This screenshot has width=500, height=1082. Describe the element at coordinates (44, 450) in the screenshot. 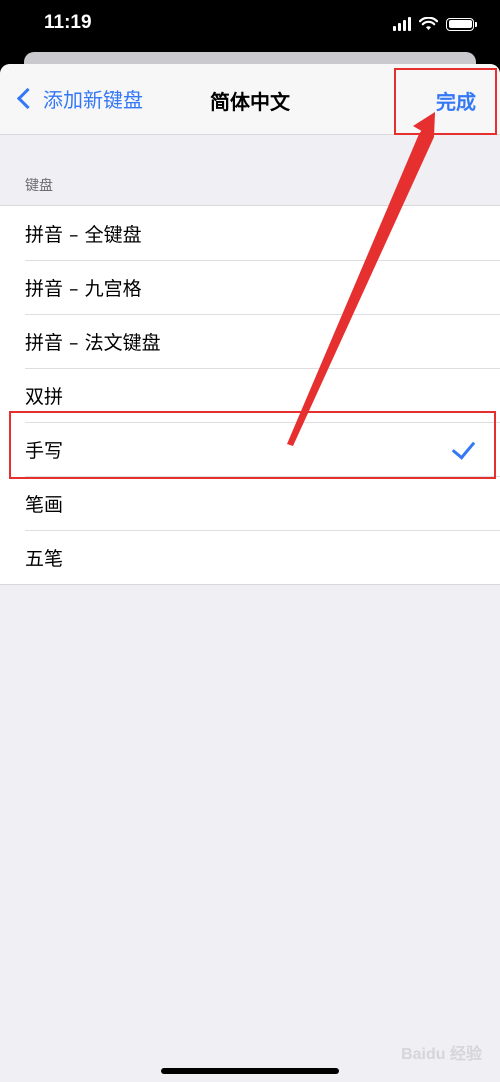

I see `keyboard-label: 手写` at that location.